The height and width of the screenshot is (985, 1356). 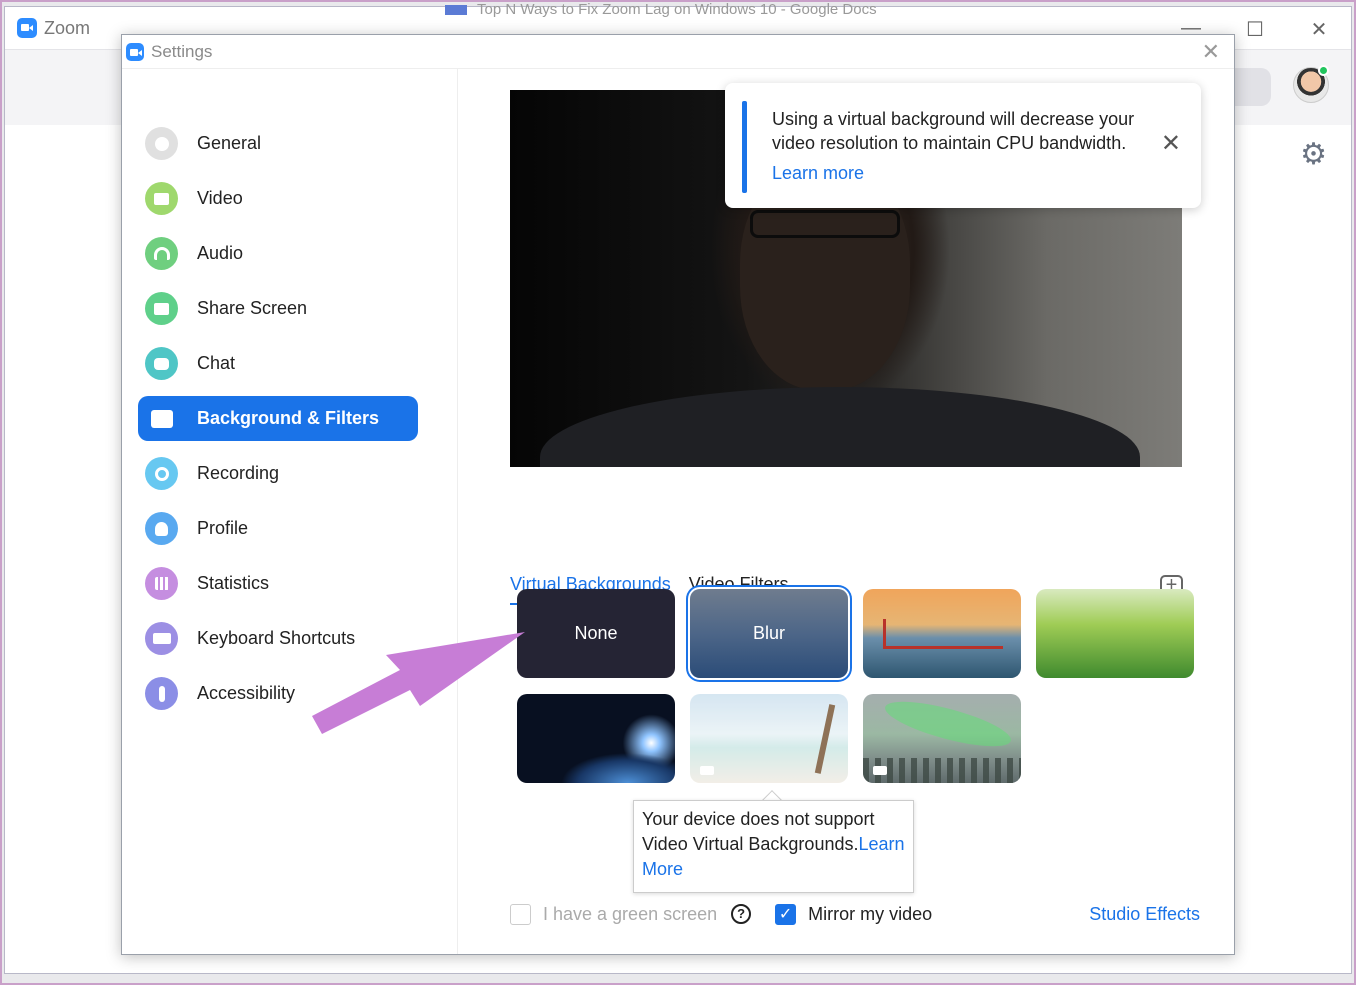 What do you see at coordinates (229, 143) in the screenshot?
I see `sidebar-item-label: General` at bounding box center [229, 143].